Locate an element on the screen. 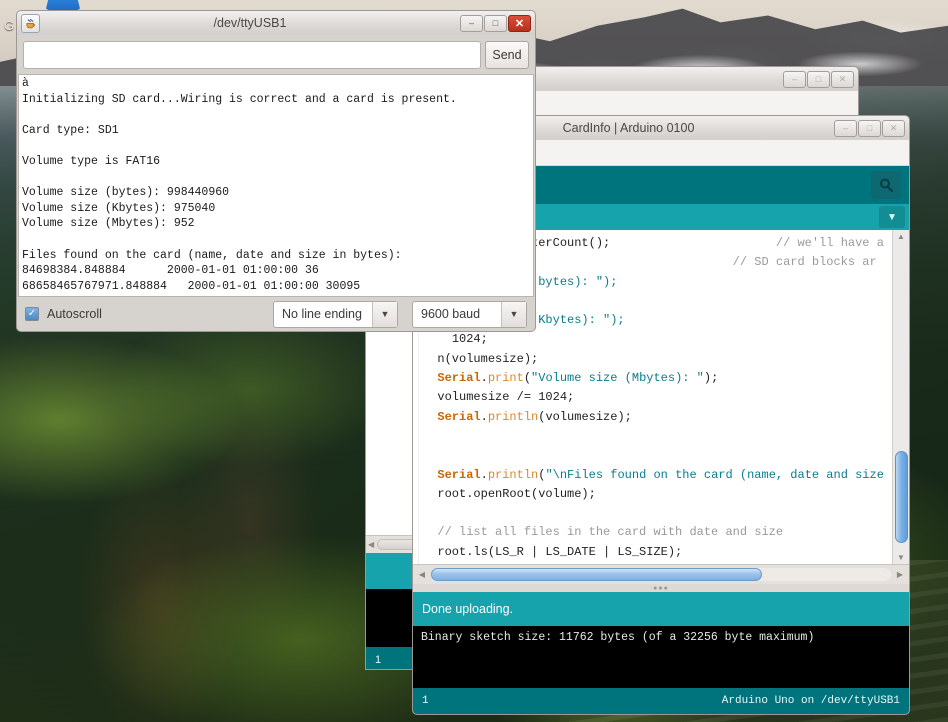 This screenshot has height=722, width=948. line-ending-select: No line ending ▼ is located at coordinates (335, 314).